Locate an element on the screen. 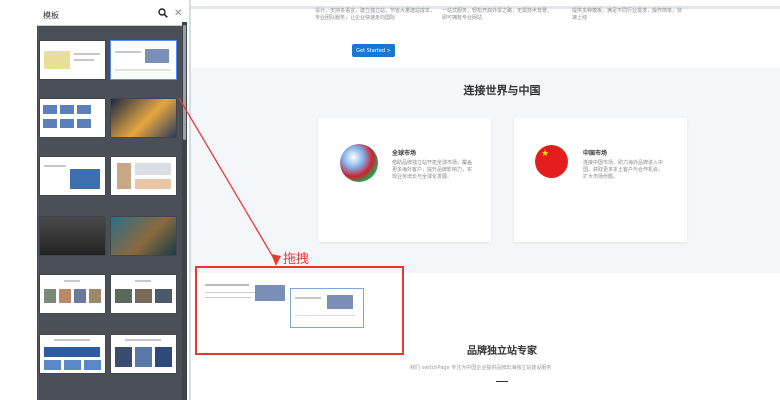 This screenshot has width=780, height=400. brand-subtitle: 我们 switchPage 专注为中国企业提供品牌出海独立站建设服务 is located at coordinates (481, 368).